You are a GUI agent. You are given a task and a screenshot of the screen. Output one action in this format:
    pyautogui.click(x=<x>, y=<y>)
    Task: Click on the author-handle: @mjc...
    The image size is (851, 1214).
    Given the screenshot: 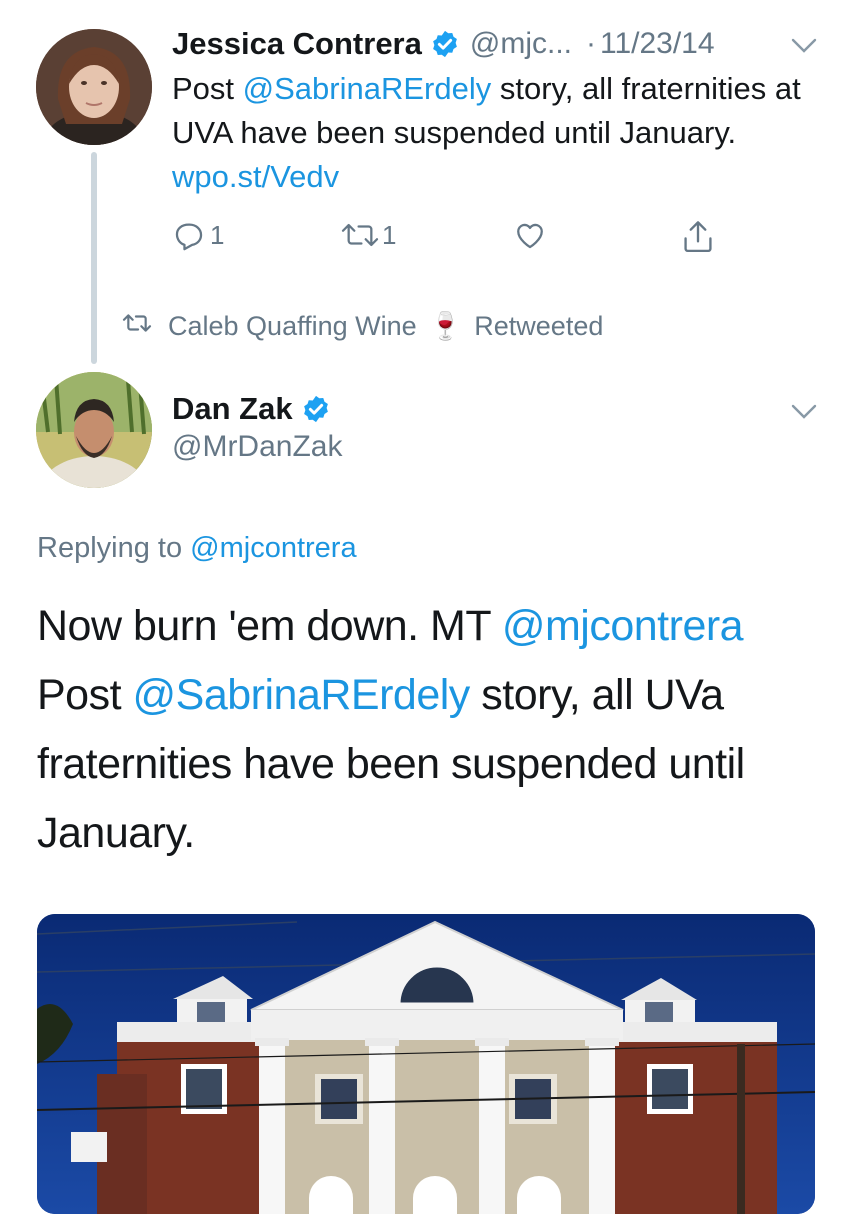 What is the action you would take?
    pyautogui.click(x=521, y=44)
    